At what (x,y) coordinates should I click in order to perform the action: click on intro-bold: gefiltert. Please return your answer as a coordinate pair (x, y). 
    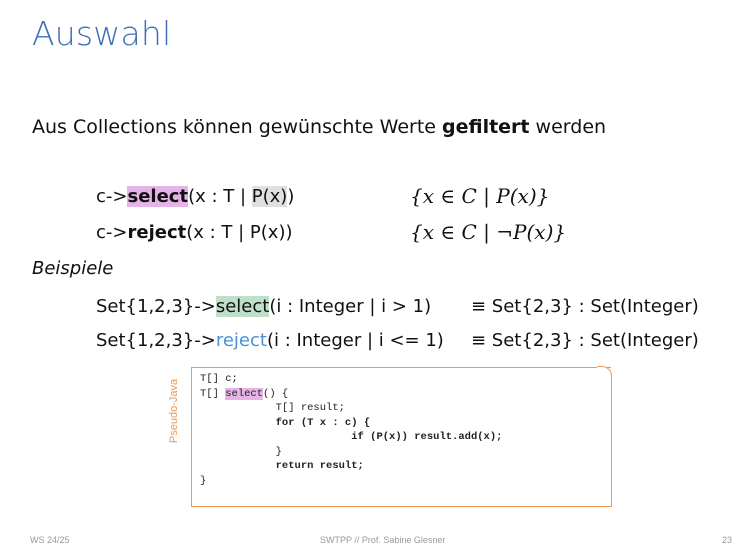
    Looking at the image, I should click on (486, 127).